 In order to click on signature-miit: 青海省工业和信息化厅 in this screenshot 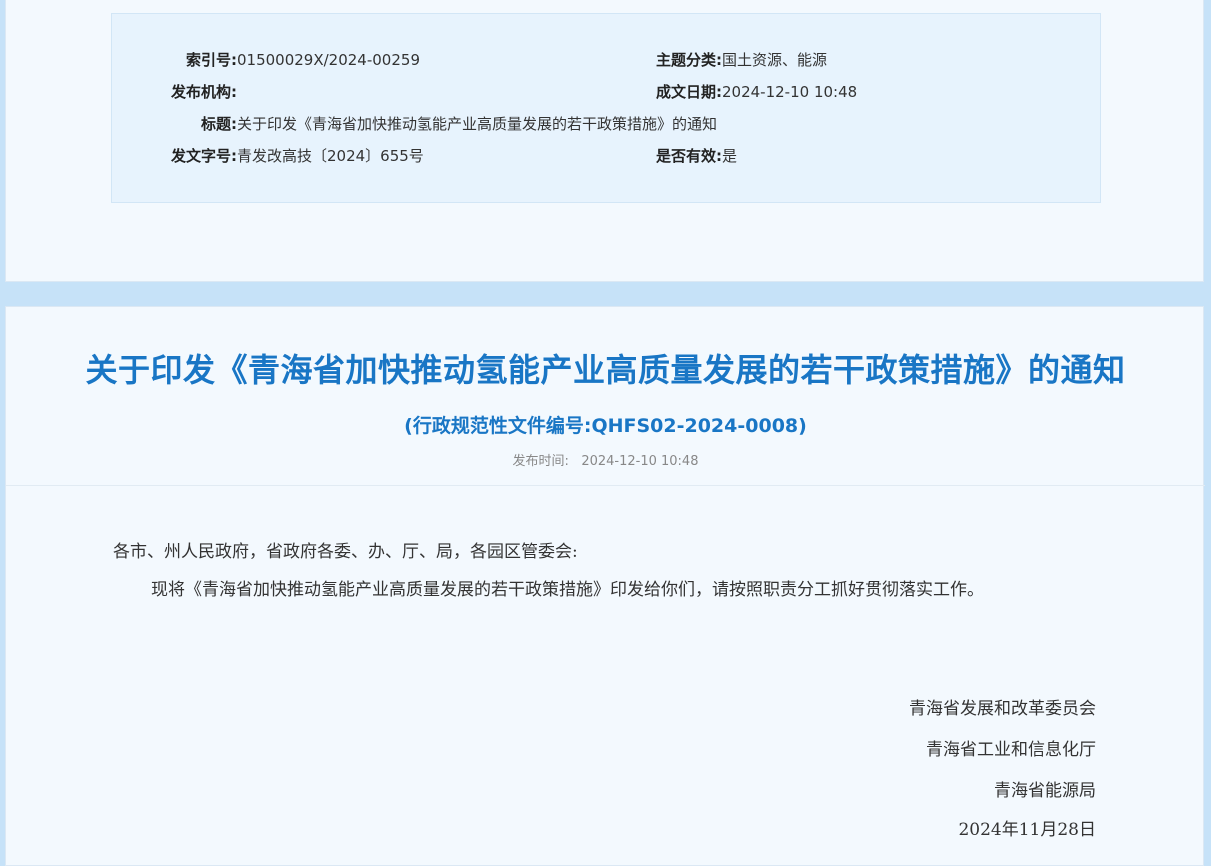, I will do `click(1011, 750)`.